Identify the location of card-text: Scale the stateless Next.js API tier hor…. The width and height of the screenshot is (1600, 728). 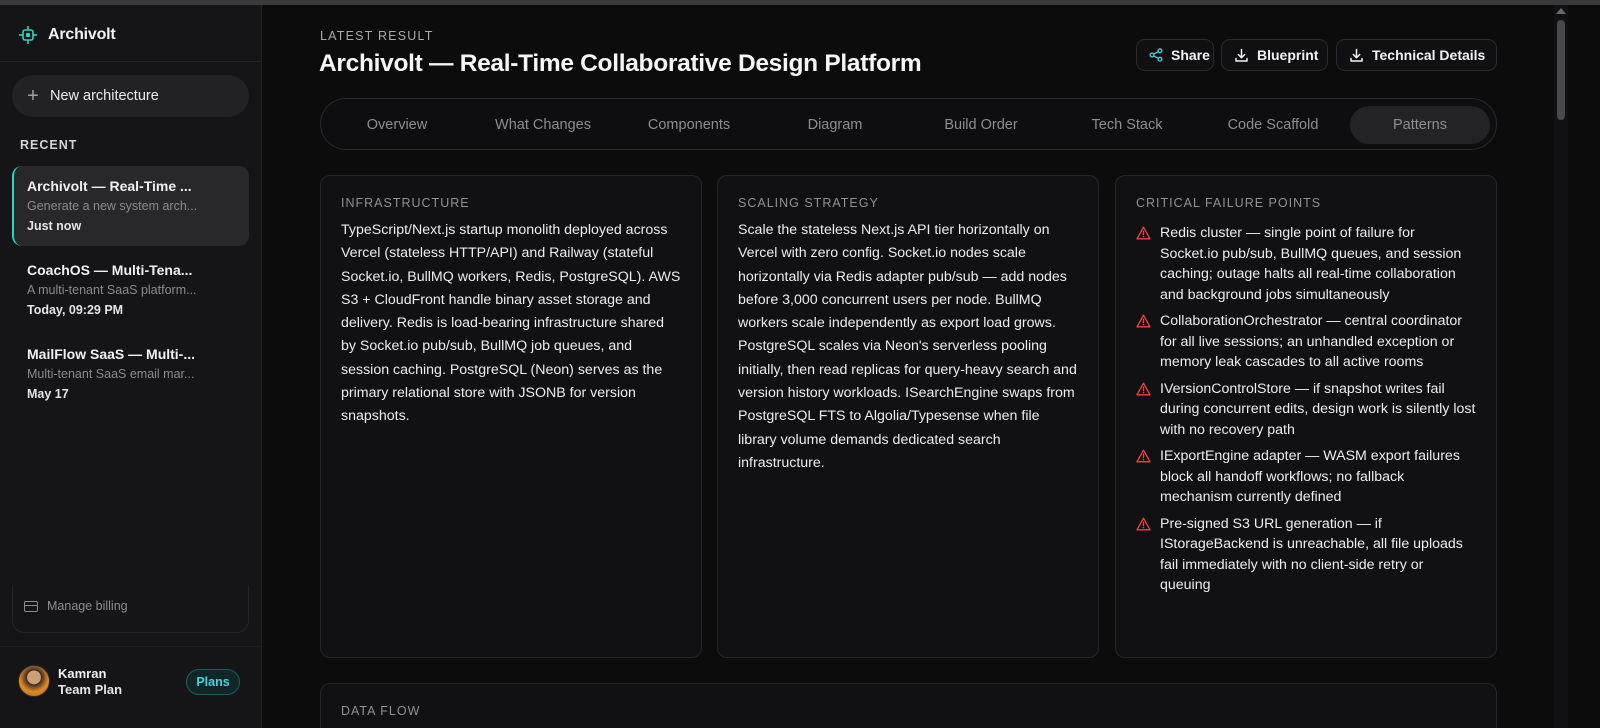
(907, 346).